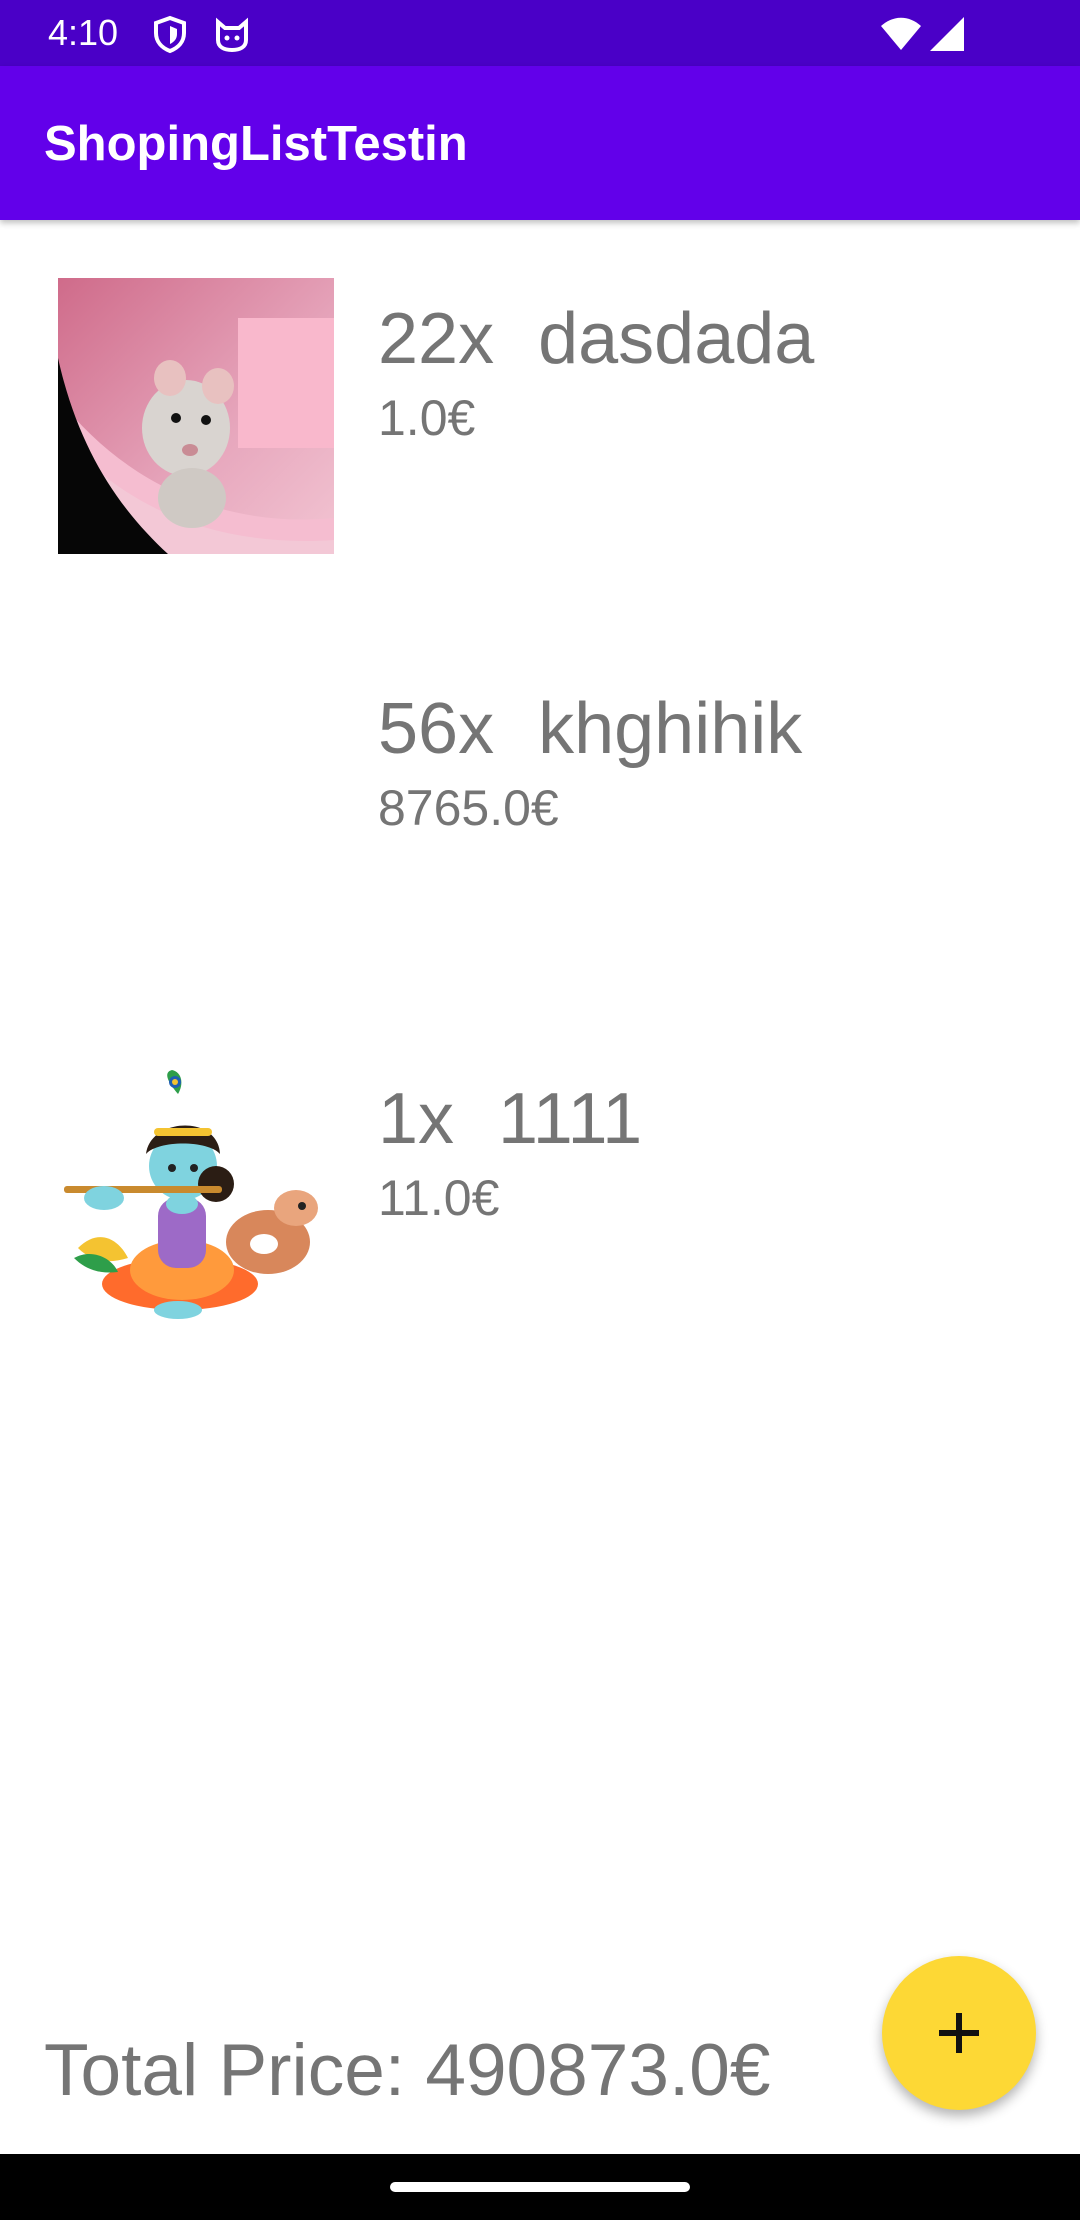 This screenshot has width=1080, height=2220. I want to click on rat-photo, so click(196, 416).